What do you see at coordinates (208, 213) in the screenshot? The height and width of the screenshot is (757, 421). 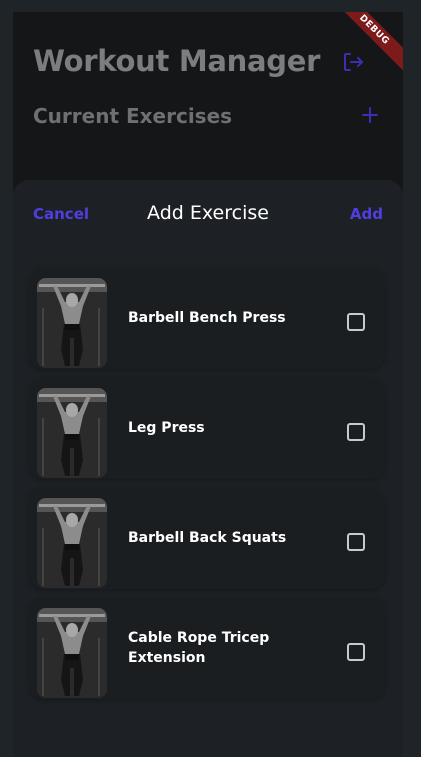 I see `sheet-title: Add Exercise` at bounding box center [208, 213].